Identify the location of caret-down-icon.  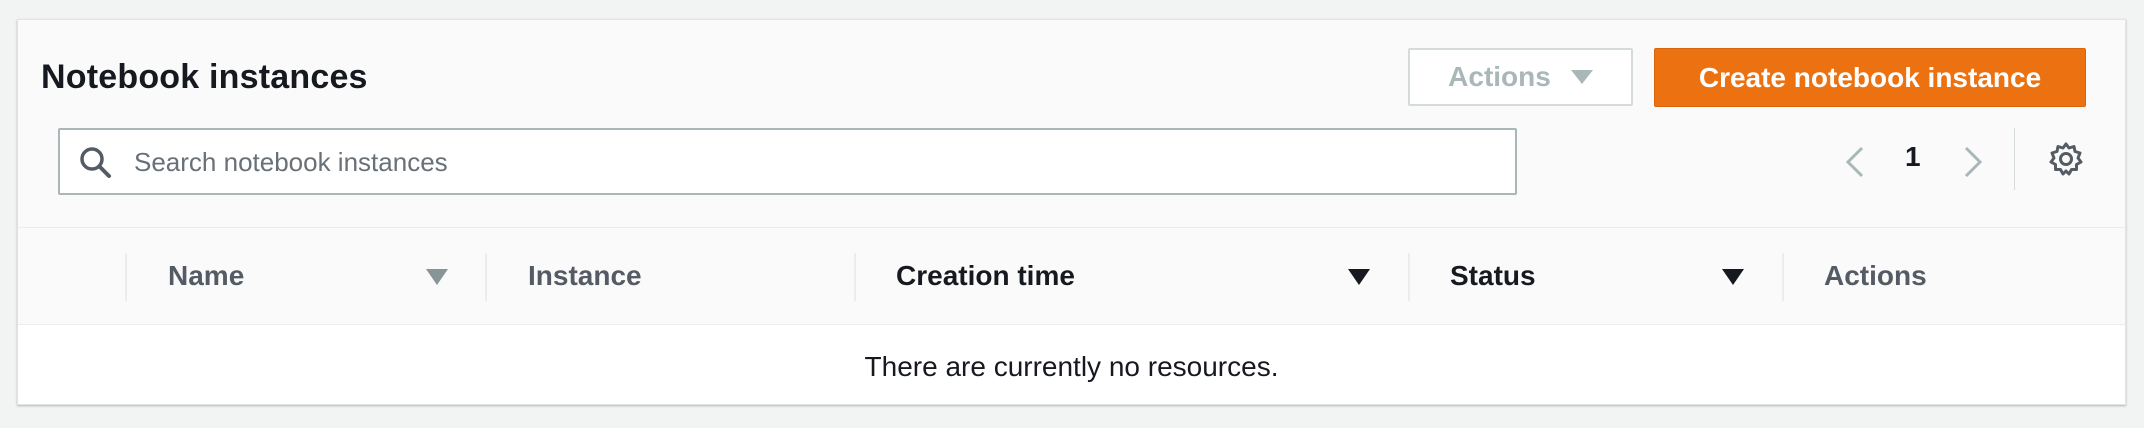
(1581, 77).